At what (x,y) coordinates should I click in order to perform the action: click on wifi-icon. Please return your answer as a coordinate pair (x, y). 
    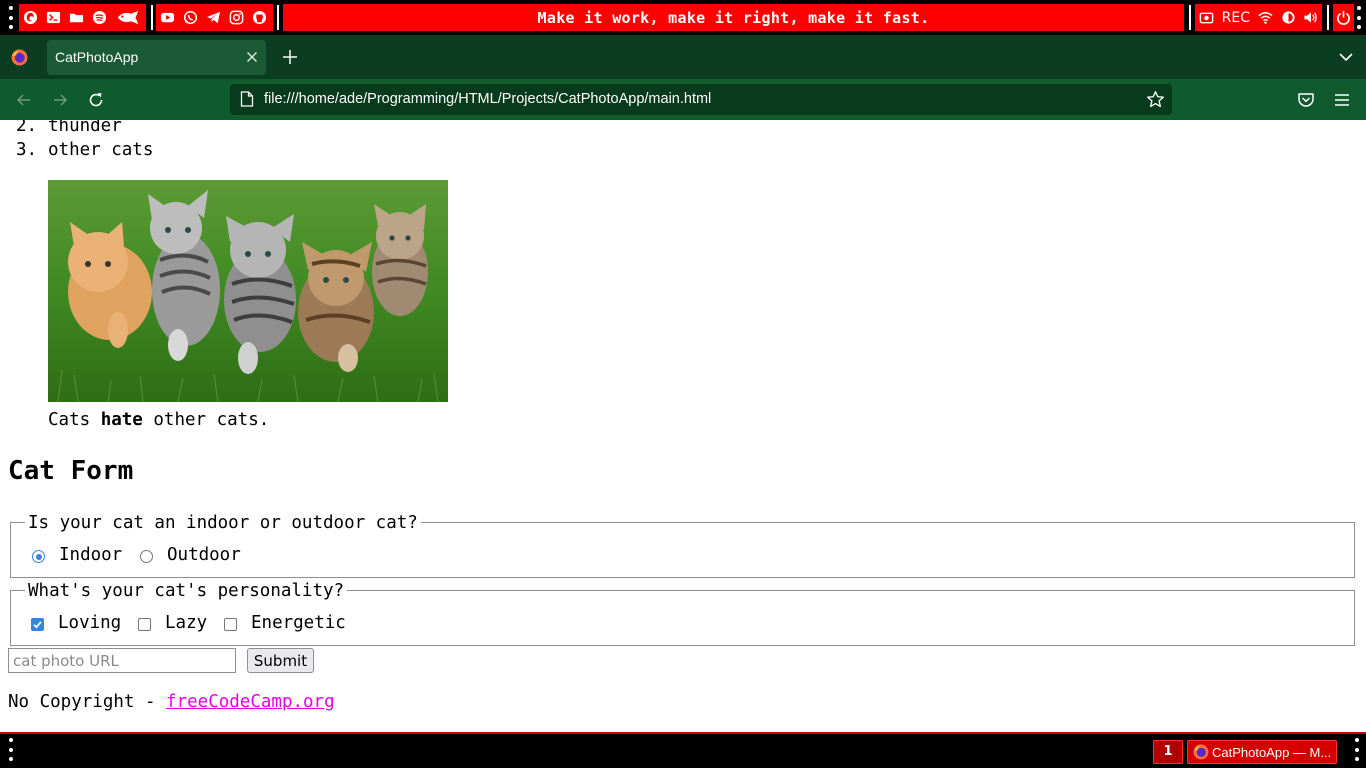
    Looking at the image, I should click on (1266, 18).